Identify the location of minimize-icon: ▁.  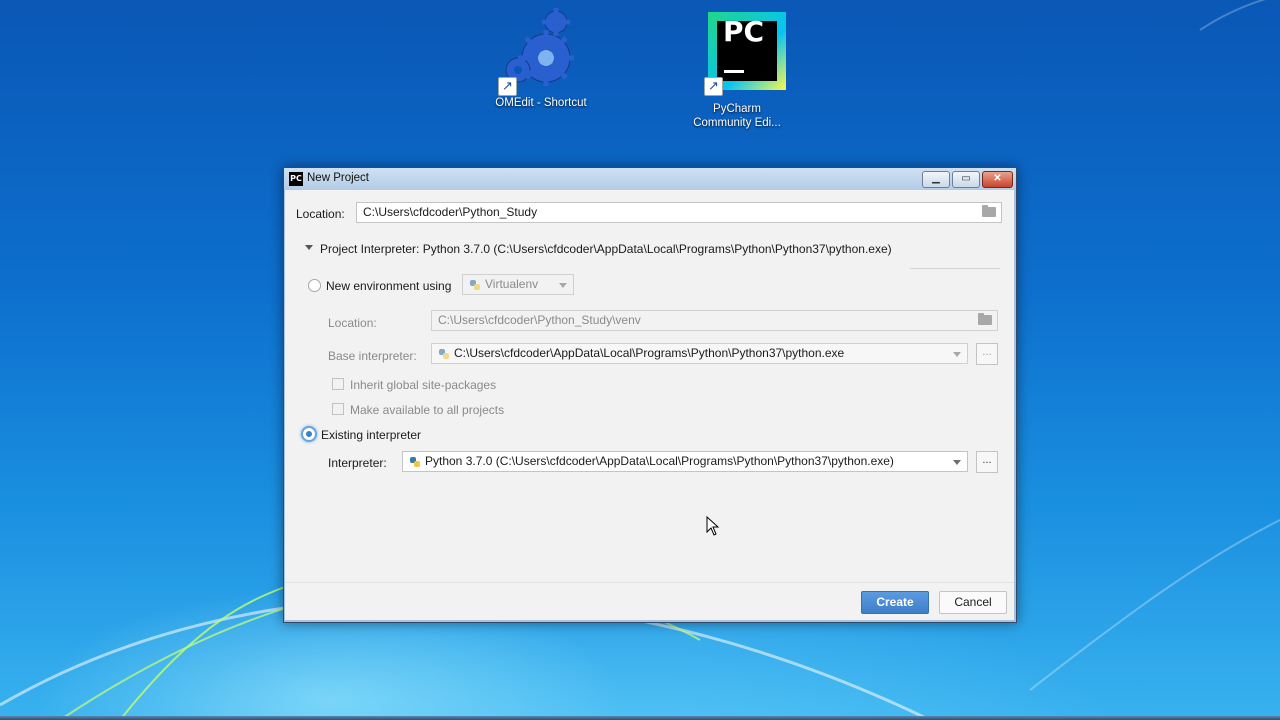
(936, 178).